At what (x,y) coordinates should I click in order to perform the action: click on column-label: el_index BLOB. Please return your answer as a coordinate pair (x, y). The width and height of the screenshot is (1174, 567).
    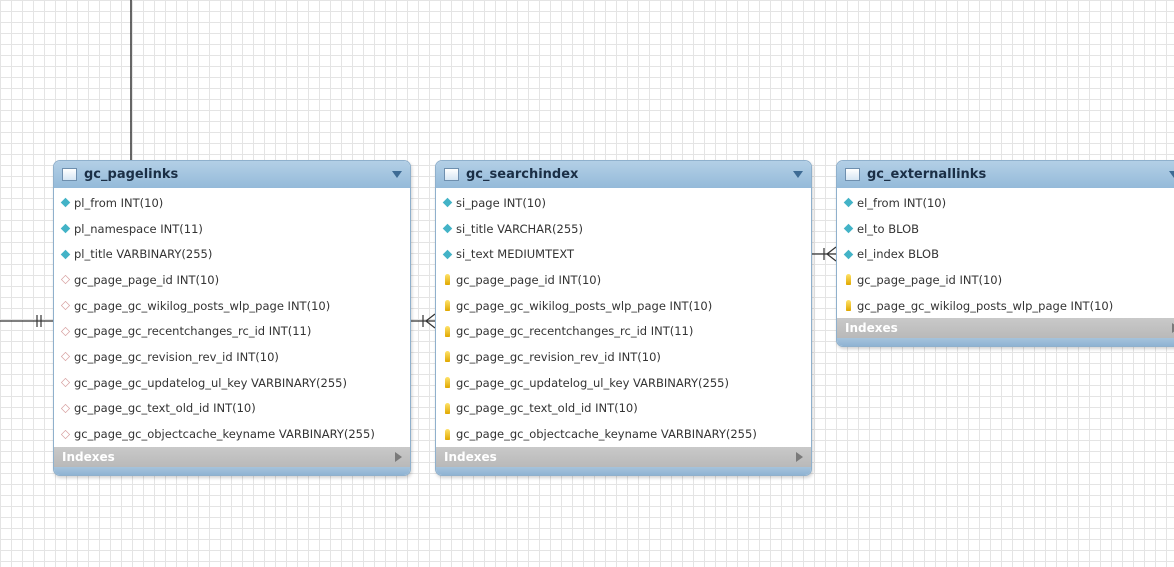
    Looking at the image, I should click on (898, 254).